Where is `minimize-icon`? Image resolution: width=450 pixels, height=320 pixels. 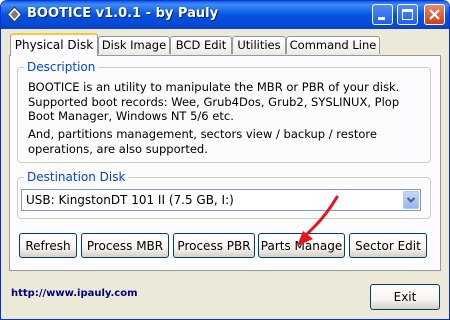 minimize-icon is located at coordinates (381, 18).